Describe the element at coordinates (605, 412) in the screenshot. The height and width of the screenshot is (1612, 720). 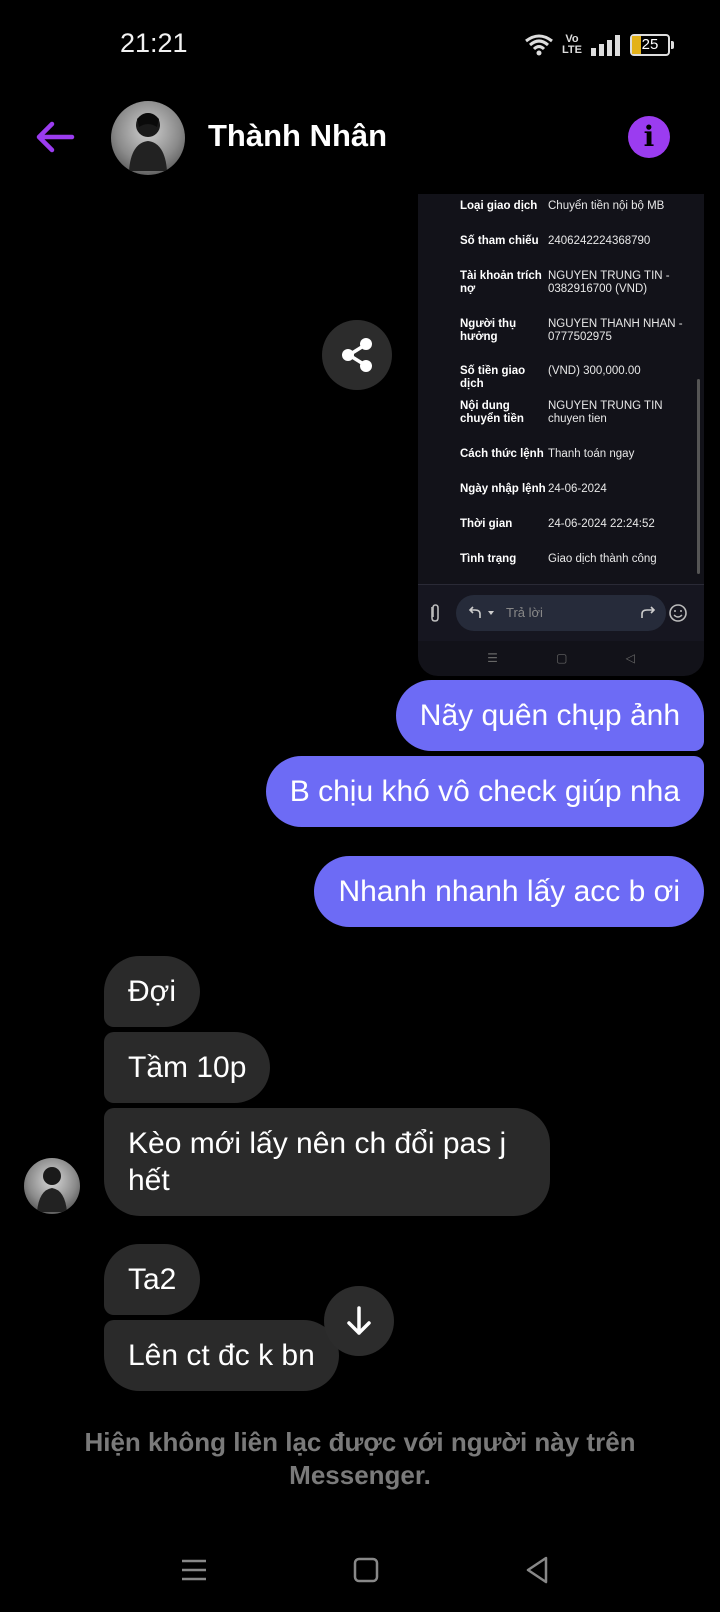
I see `row-value: NGUYEN TRUNG TIN chuyen tien` at that location.